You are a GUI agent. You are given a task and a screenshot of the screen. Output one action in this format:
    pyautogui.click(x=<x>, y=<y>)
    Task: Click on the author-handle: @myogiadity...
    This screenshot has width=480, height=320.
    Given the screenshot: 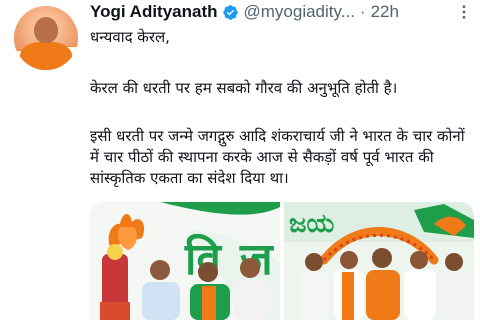 What is the action you would take?
    pyautogui.click(x=299, y=12)
    